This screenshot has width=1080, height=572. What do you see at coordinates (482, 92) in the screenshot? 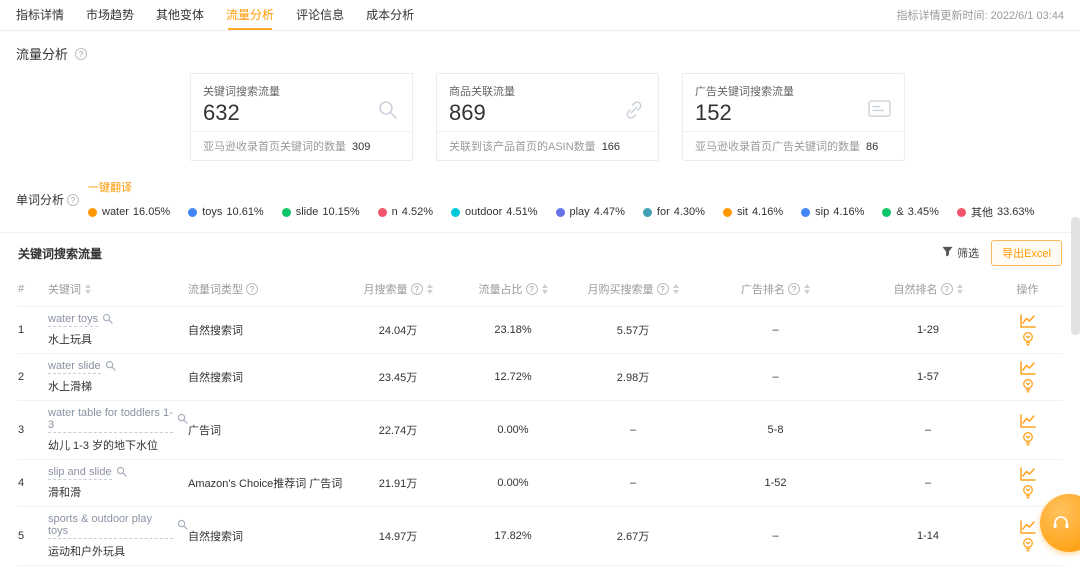
I see `card-label: 商品关联流量` at bounding box center [482, 92].